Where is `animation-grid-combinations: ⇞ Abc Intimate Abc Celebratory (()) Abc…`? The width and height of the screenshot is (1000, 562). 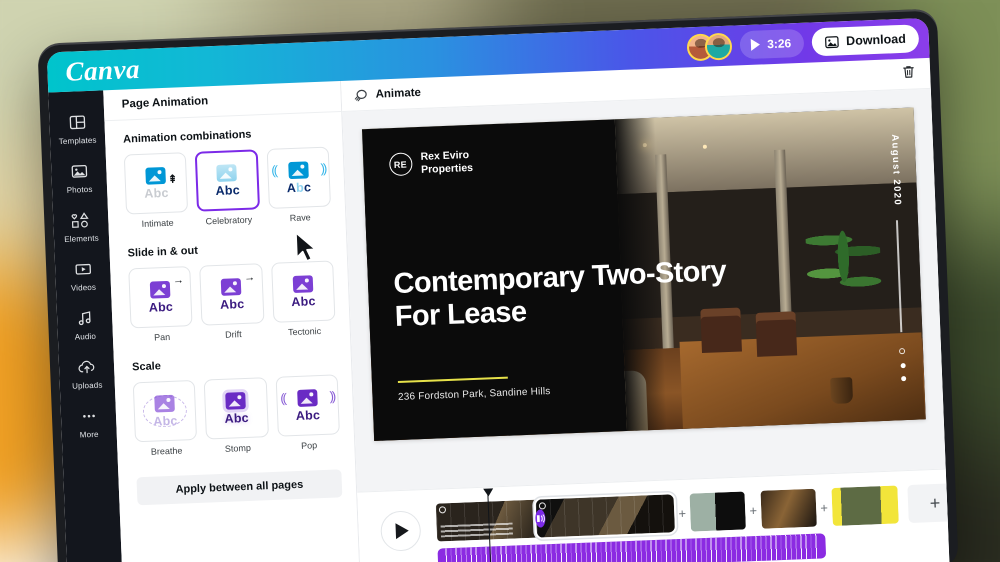 animation-grid-combinations: ⇞ Abc Intimate Abc Celebratory (()) Abc… is located at coordinates (227, 188).